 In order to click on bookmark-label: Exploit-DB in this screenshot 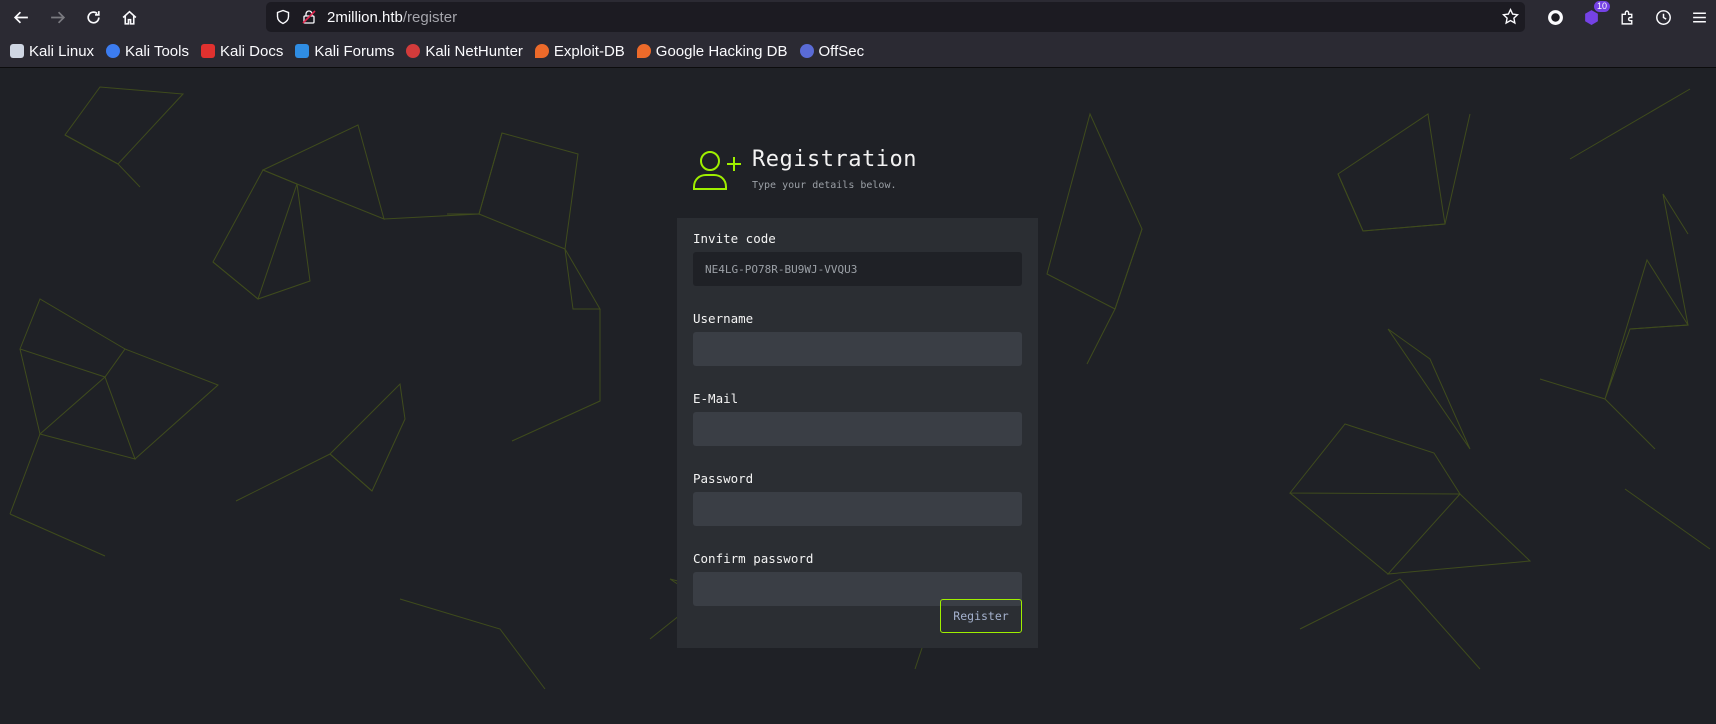, I will do `click(589, 51)`.